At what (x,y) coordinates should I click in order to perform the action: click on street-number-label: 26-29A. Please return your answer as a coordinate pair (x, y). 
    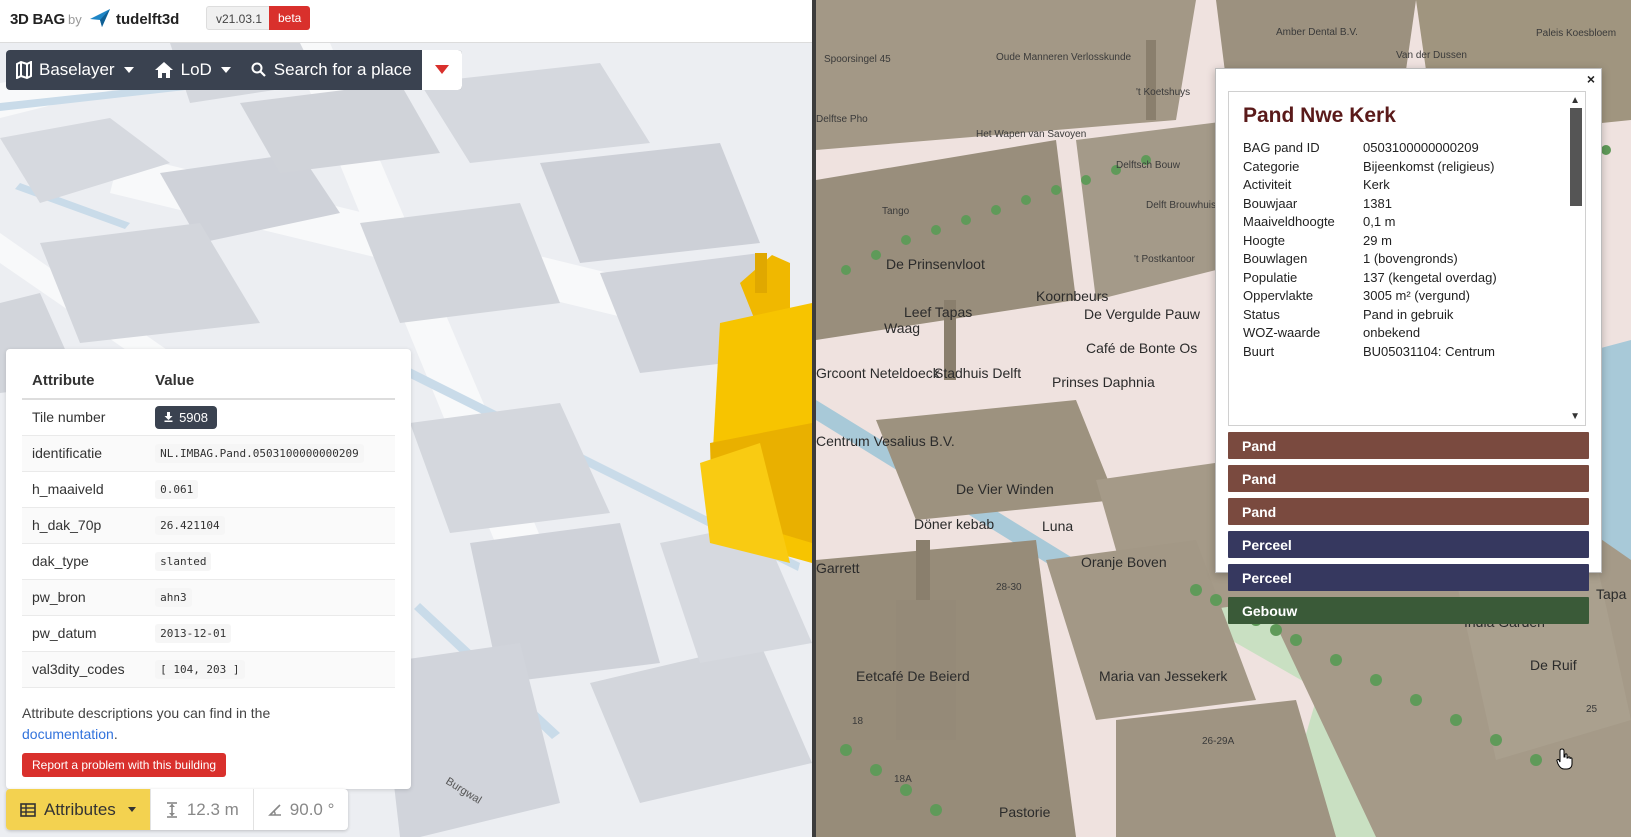
    Looking at the image, I should click on (1218, 741).